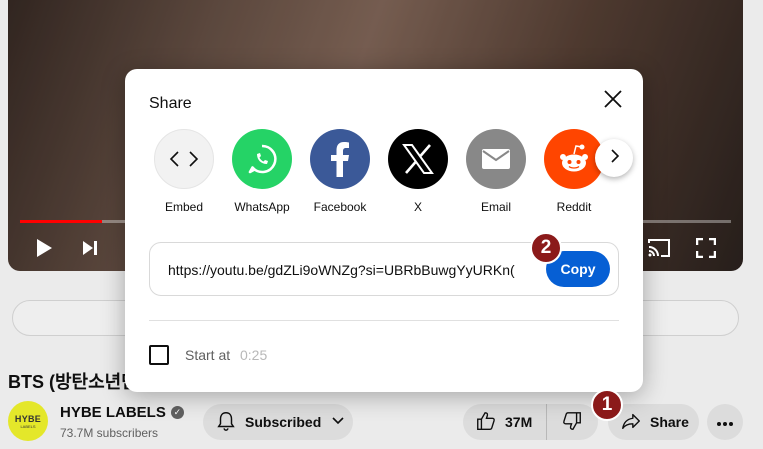 This screenshot has width=763, height=449. What do you see at coordinates (44, 248) in the screenshot?
I see `play-icon` at bounding box center [44, 248].